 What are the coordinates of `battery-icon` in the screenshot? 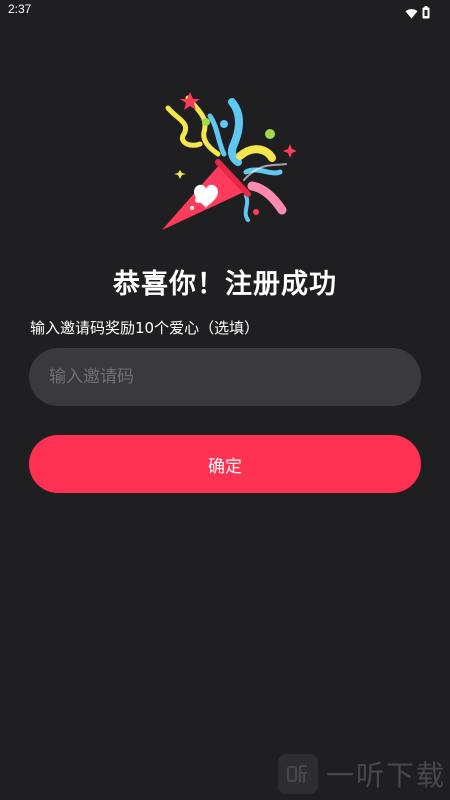 It's located at (426, 13).